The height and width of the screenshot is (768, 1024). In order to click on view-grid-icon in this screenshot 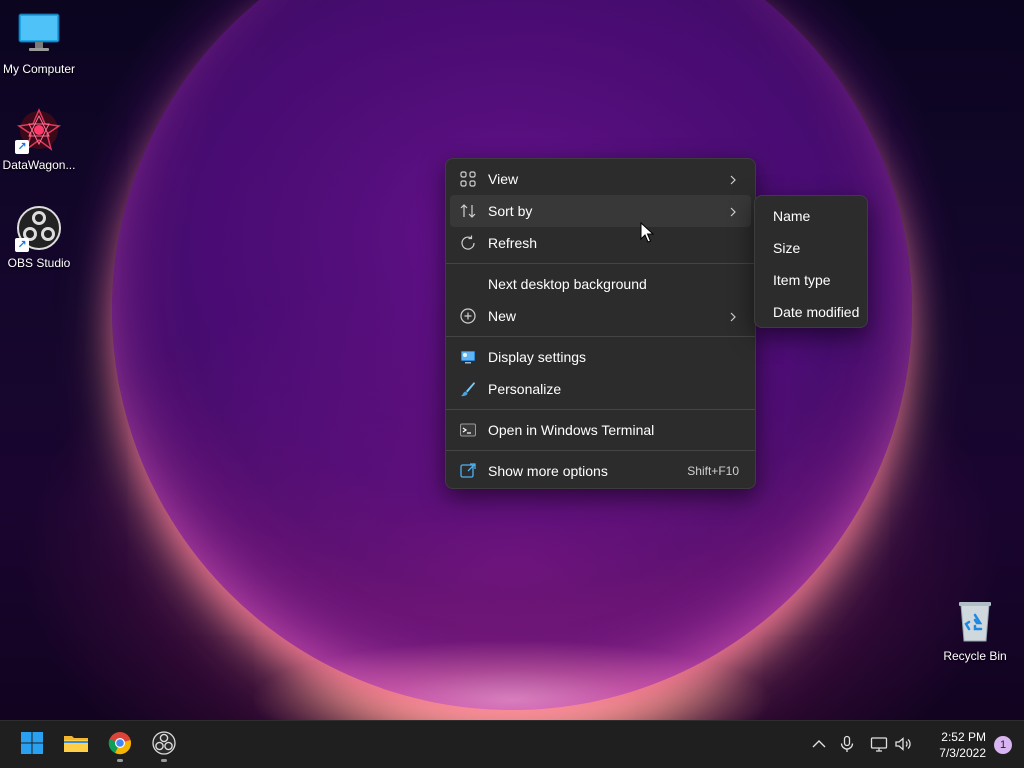, I will do `click(468, 179)`.